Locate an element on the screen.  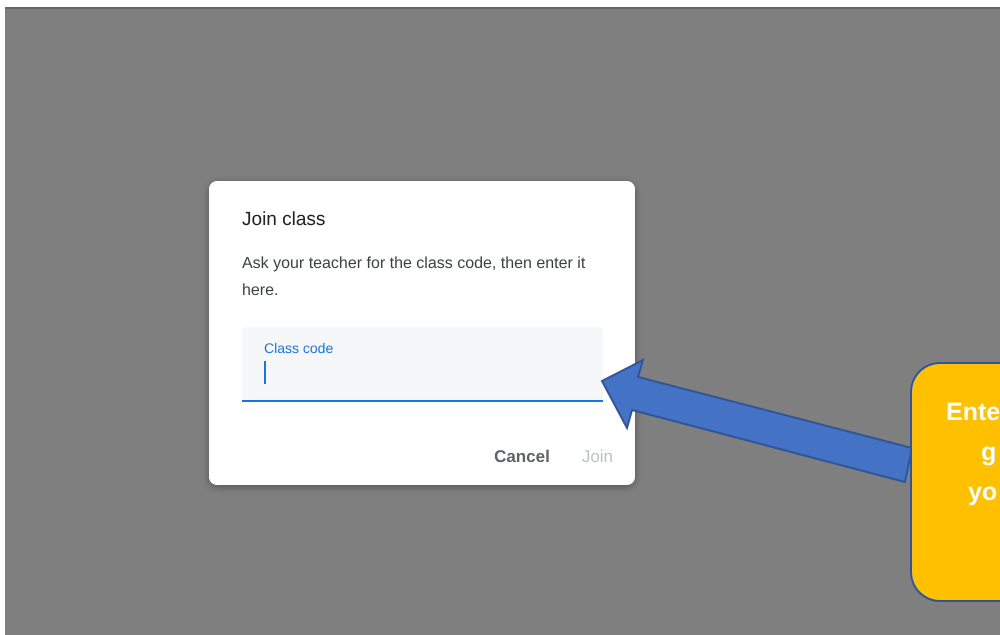
cancel-button: Cancel is located at coordinates (522, 457).